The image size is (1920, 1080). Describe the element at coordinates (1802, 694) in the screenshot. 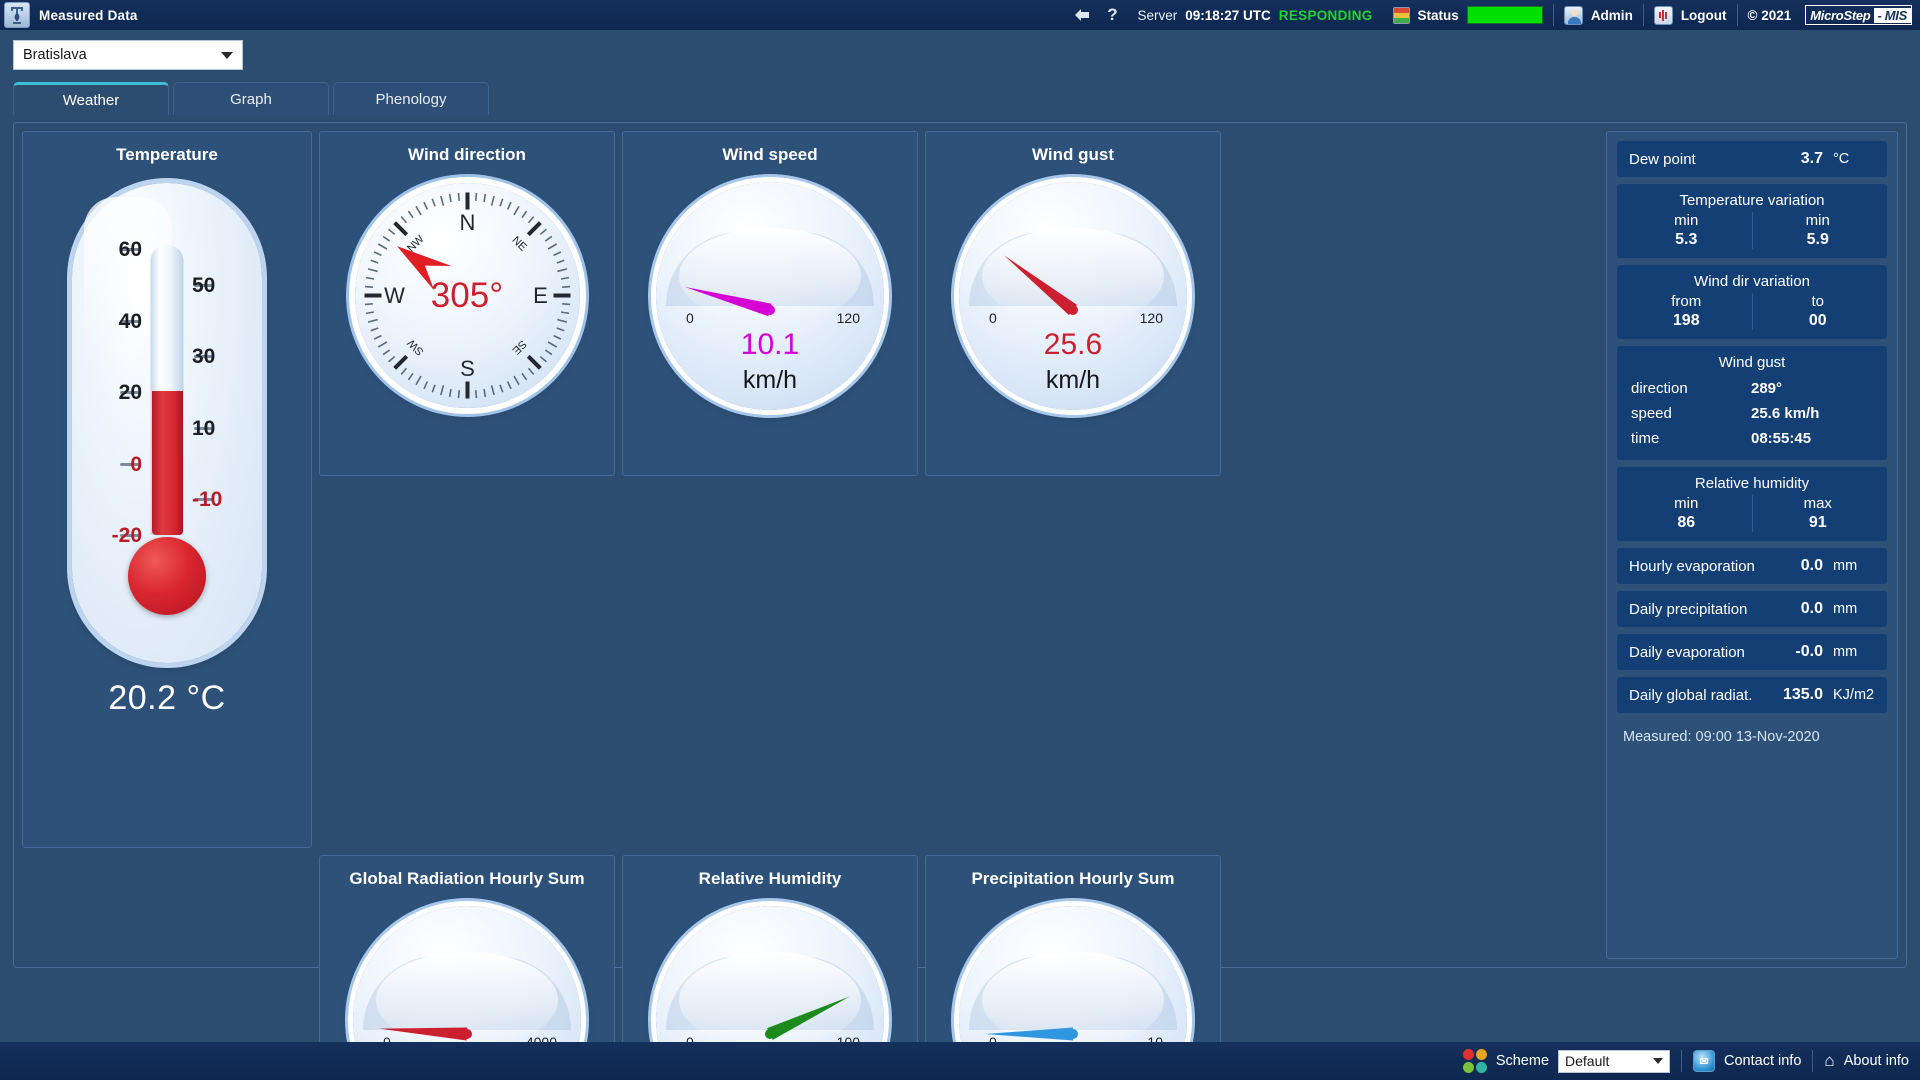

I see `row-value: 135.0` at that location.